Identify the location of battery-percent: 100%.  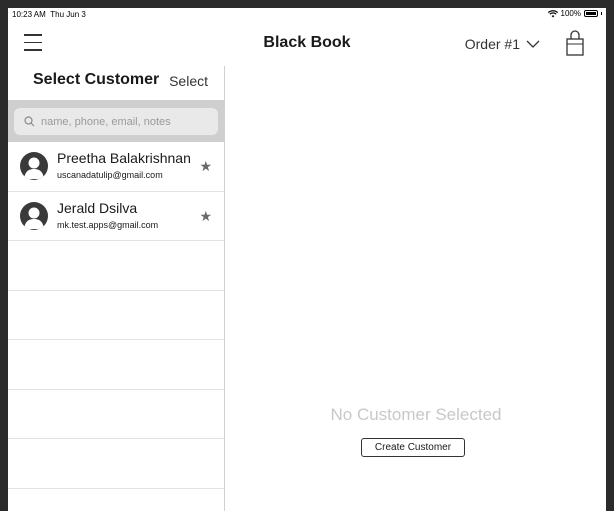
(570, 13).